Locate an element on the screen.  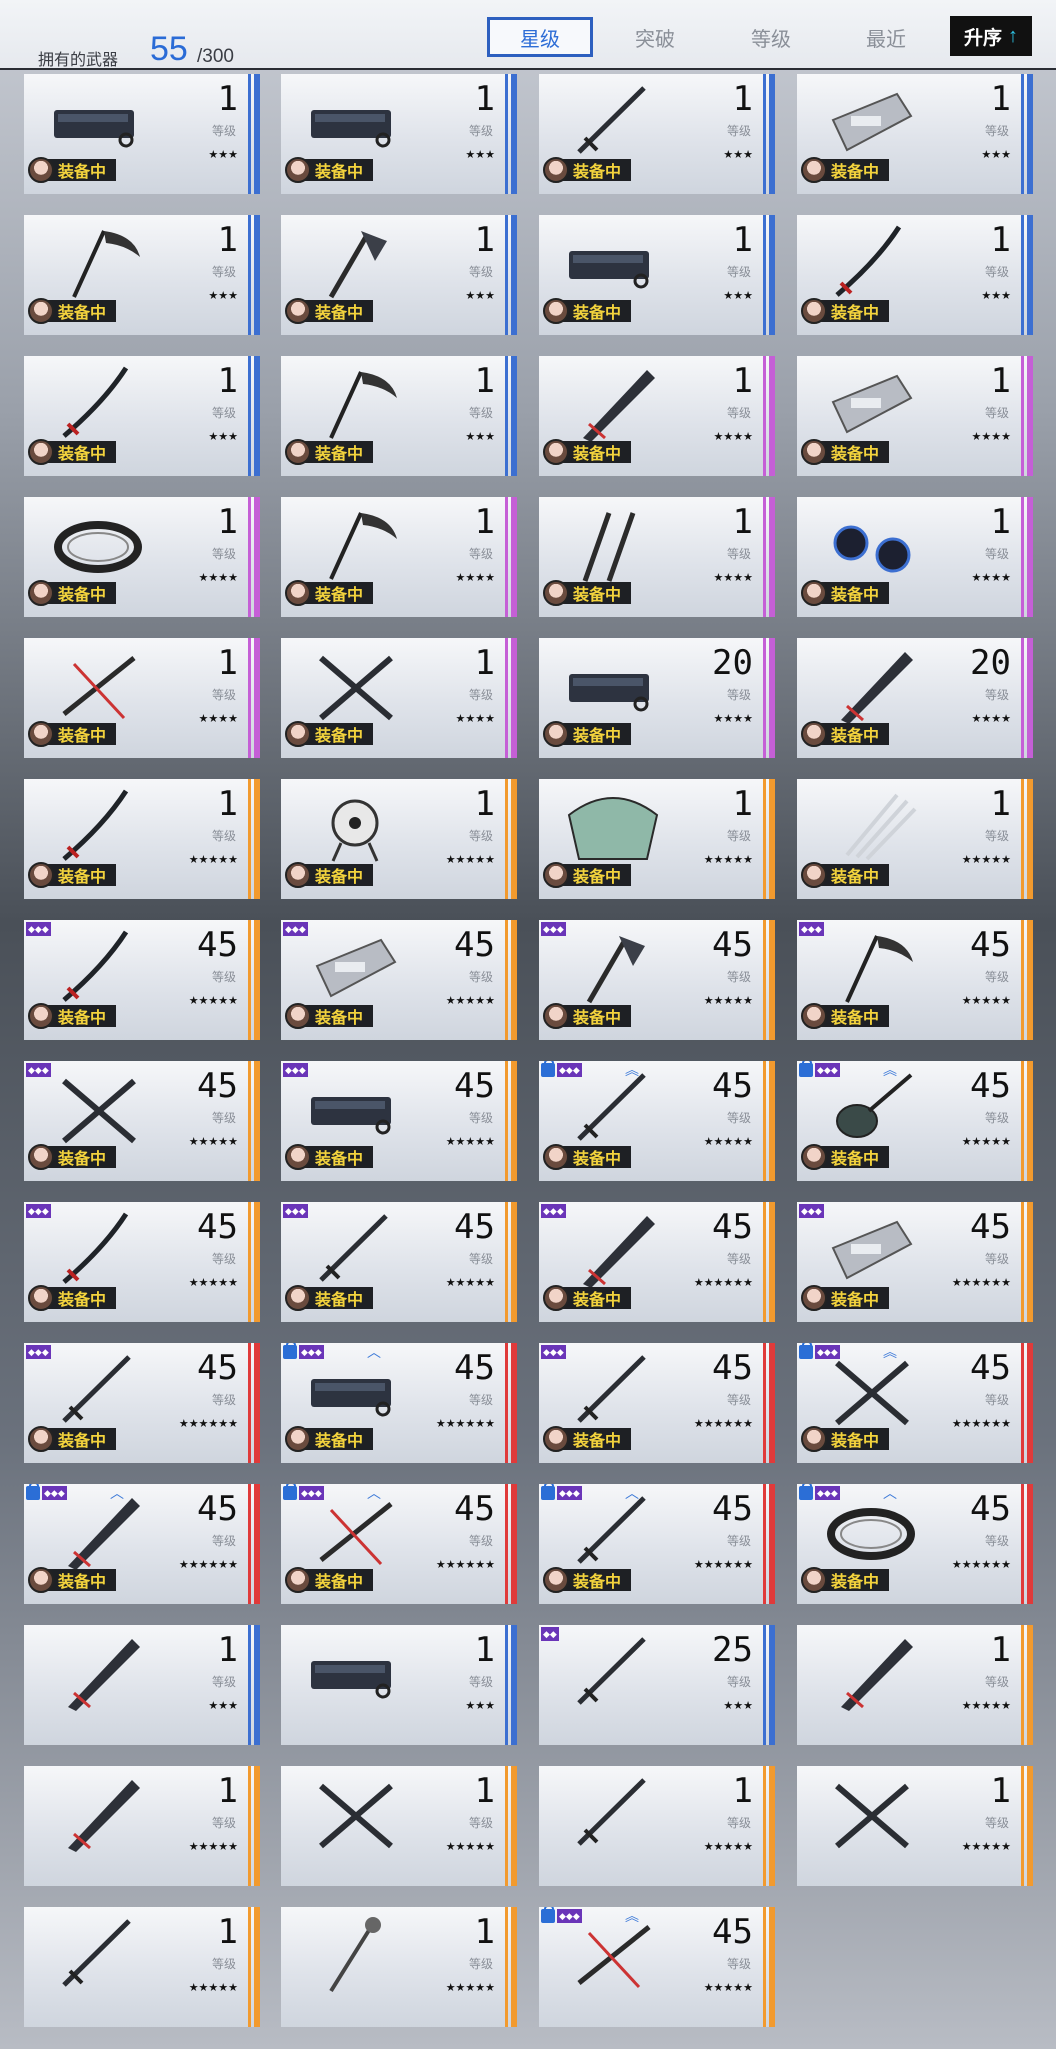
level-label: 等级 is located at coordinates (223, 1823).